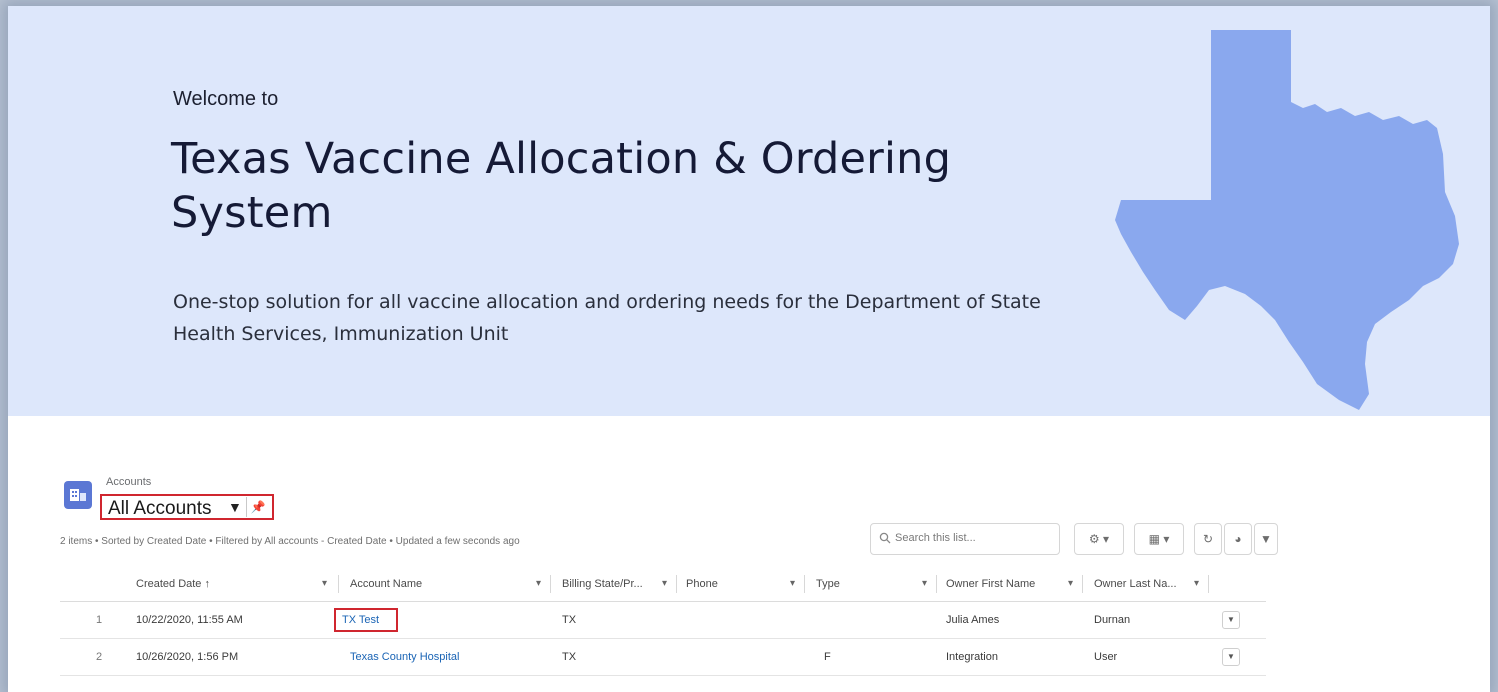  Describe the element at coordinates (99, 620) in the screenshot. I see `row-number: 1` at that location.